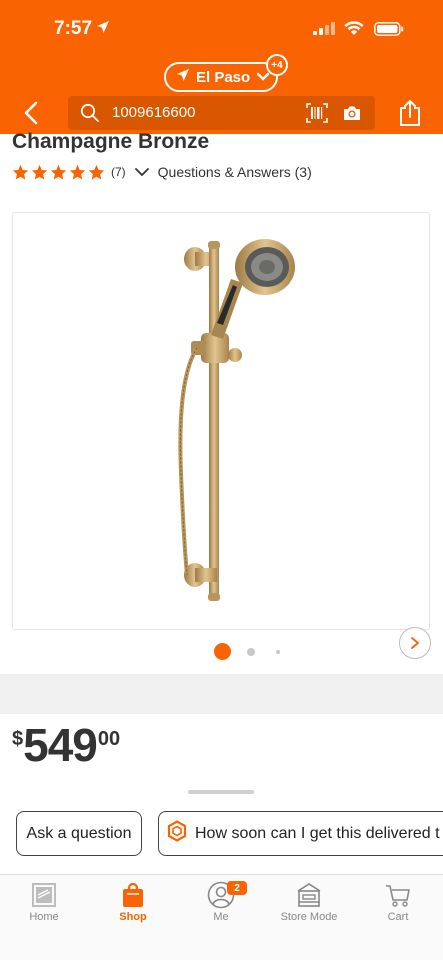 The height and width of the screenshot is (960, 443). Describe the element at coordinates (317, 115) in the screenshot. I see `barcode-scan-icon` at that location.